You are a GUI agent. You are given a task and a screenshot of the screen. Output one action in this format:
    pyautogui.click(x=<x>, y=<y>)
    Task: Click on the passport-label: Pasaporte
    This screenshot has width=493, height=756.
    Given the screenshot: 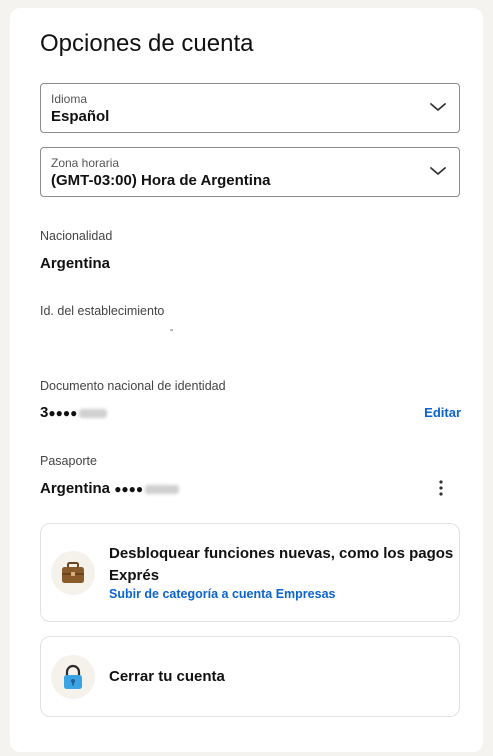 What is the action you would take?
    pyautogui.click(x=68, y=461)
    